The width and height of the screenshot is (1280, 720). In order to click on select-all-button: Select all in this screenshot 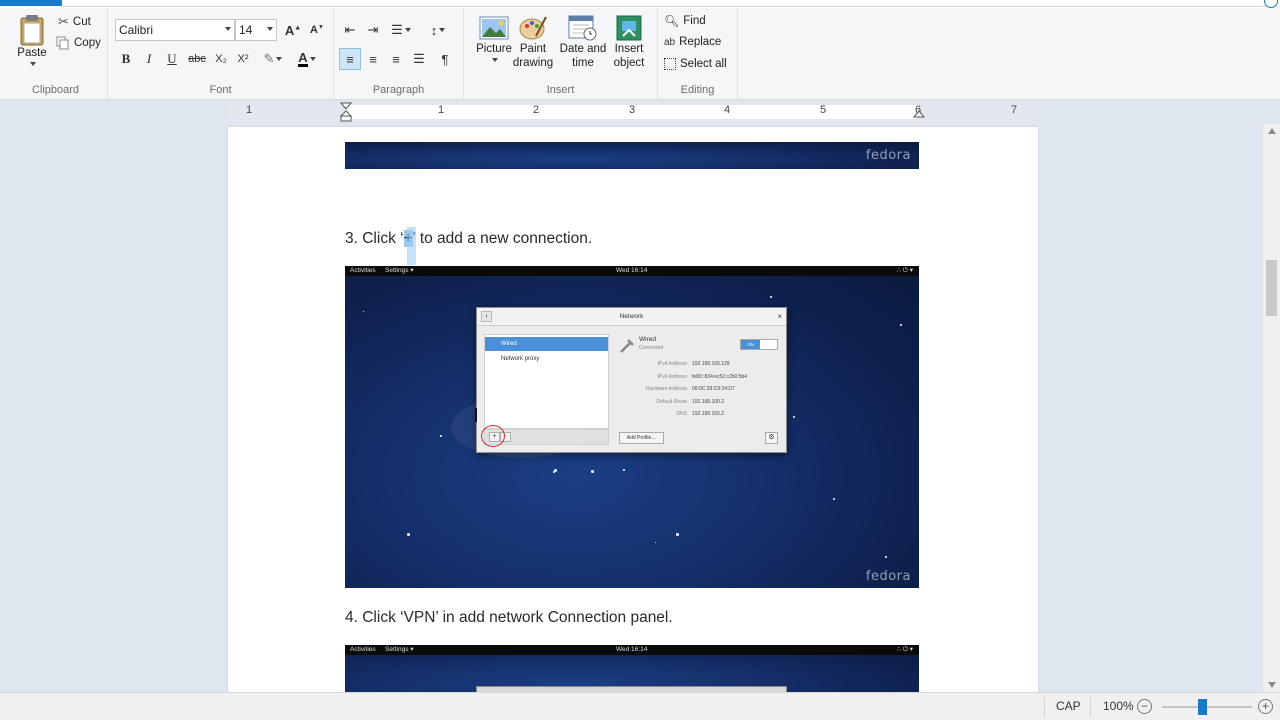, I will do `click(695, 64)`.